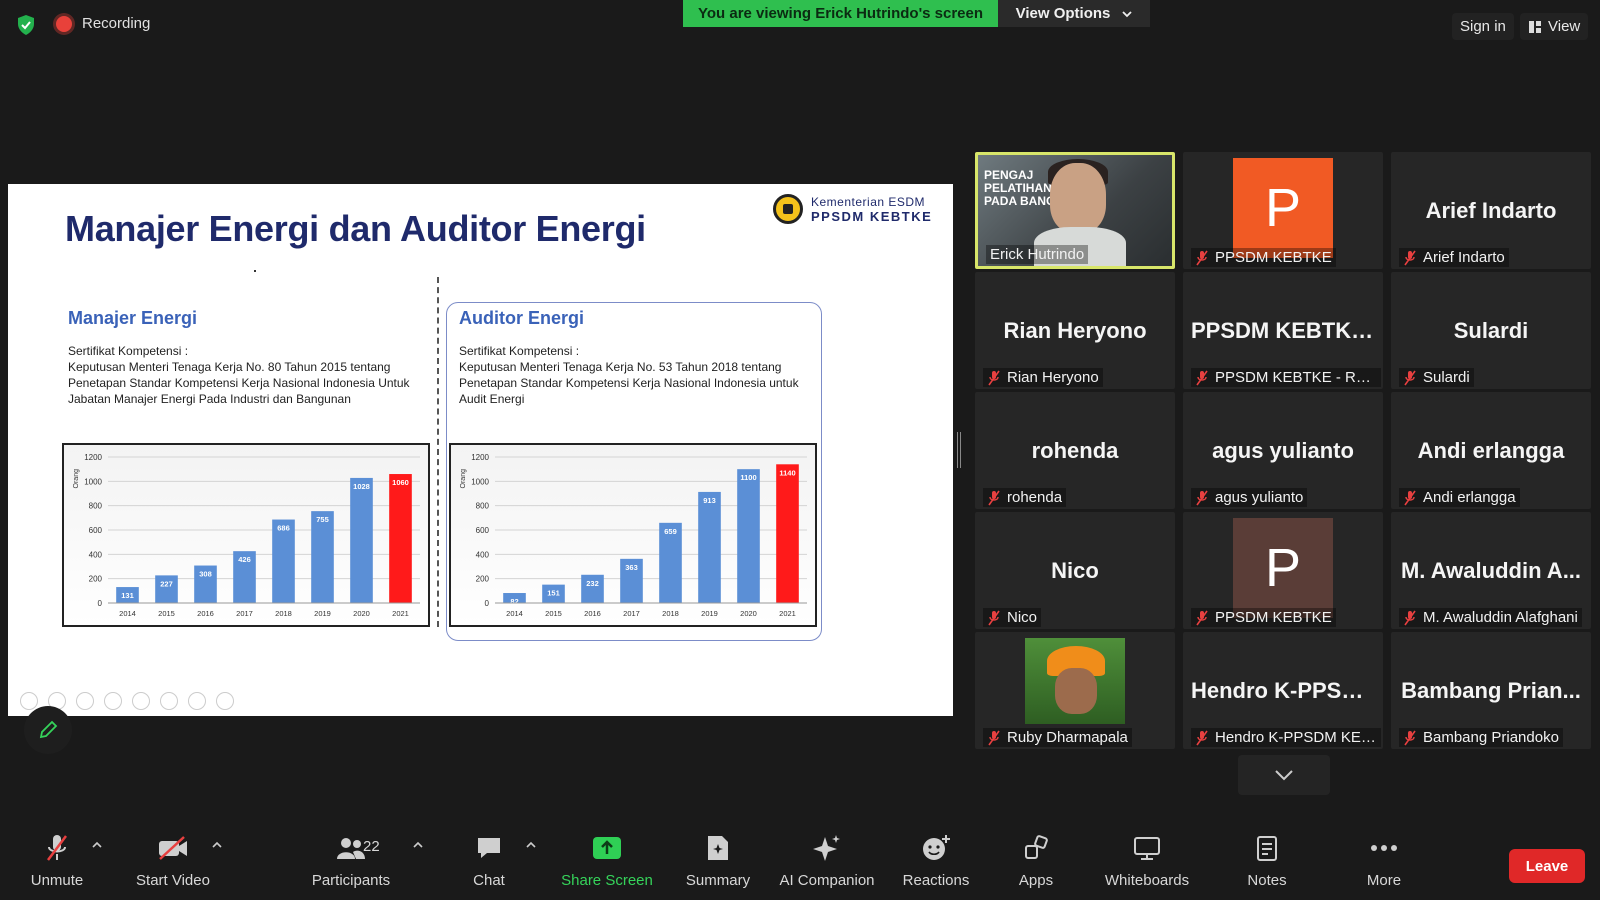 This screenshot has width=1600, height=900. I want to click on participant-display-name: Sulardi, so click(1491, 330).